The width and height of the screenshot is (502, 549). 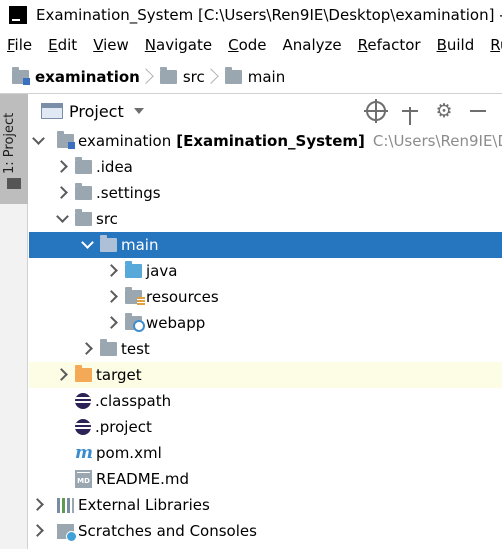 What do you see at coordinates (83, 479) in the screenshot?
I see `markdown-file-icon: MD` at bounding box center [83, 479].